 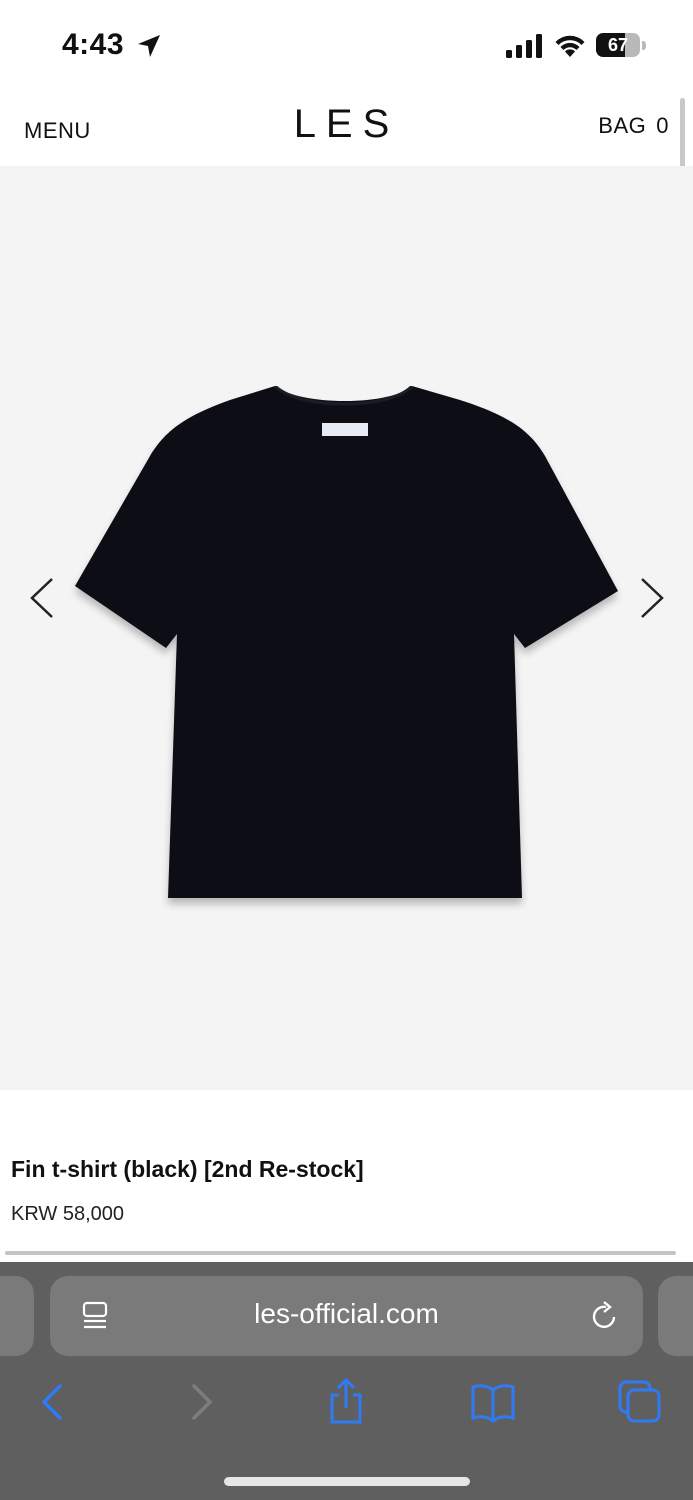 I want to click on battery-icon: 67, so click(x=622, y=46).